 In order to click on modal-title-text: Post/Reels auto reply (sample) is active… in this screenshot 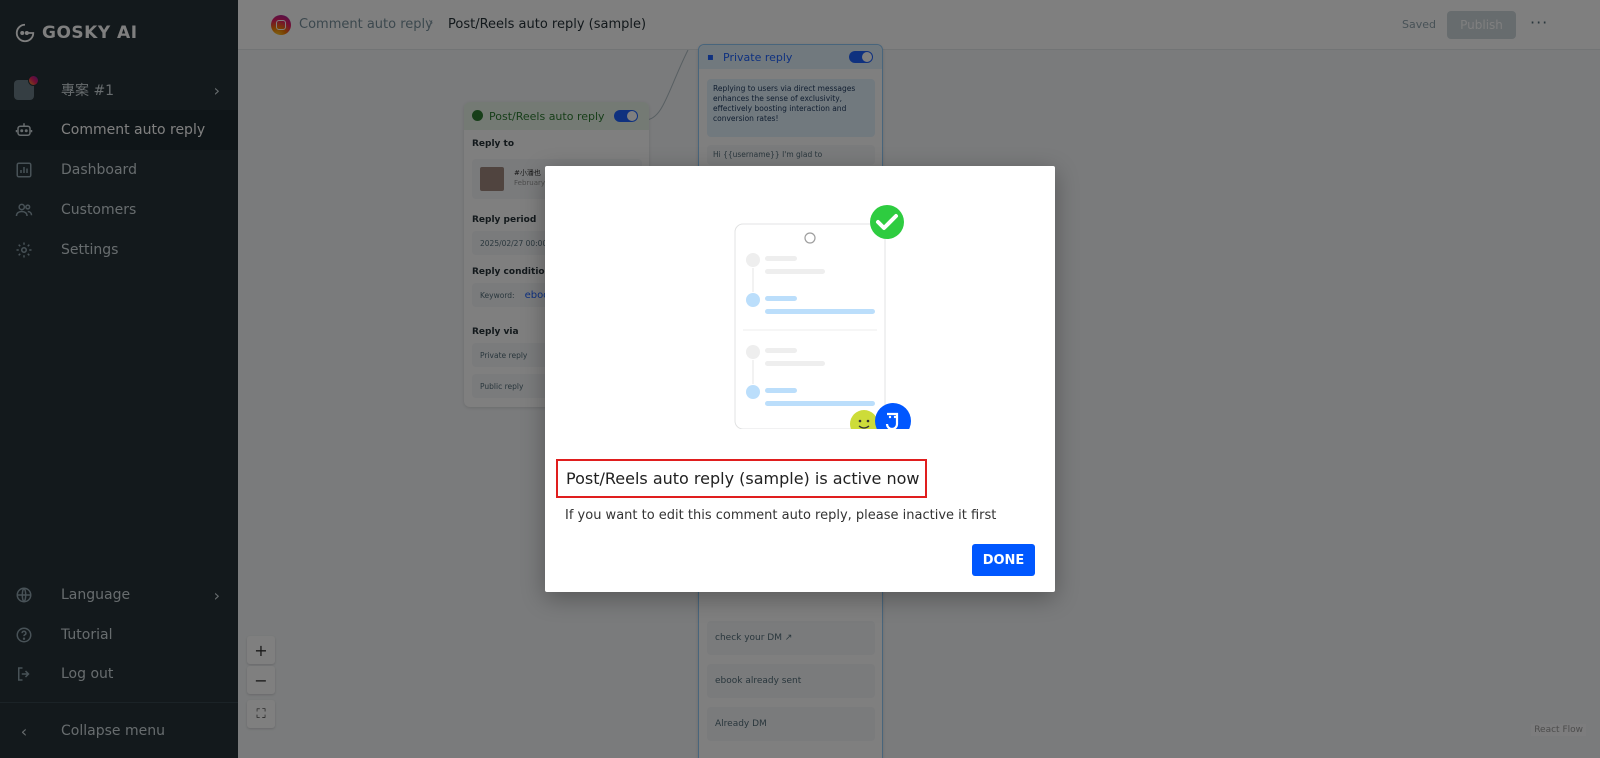, I will do `click(743, 478)`.